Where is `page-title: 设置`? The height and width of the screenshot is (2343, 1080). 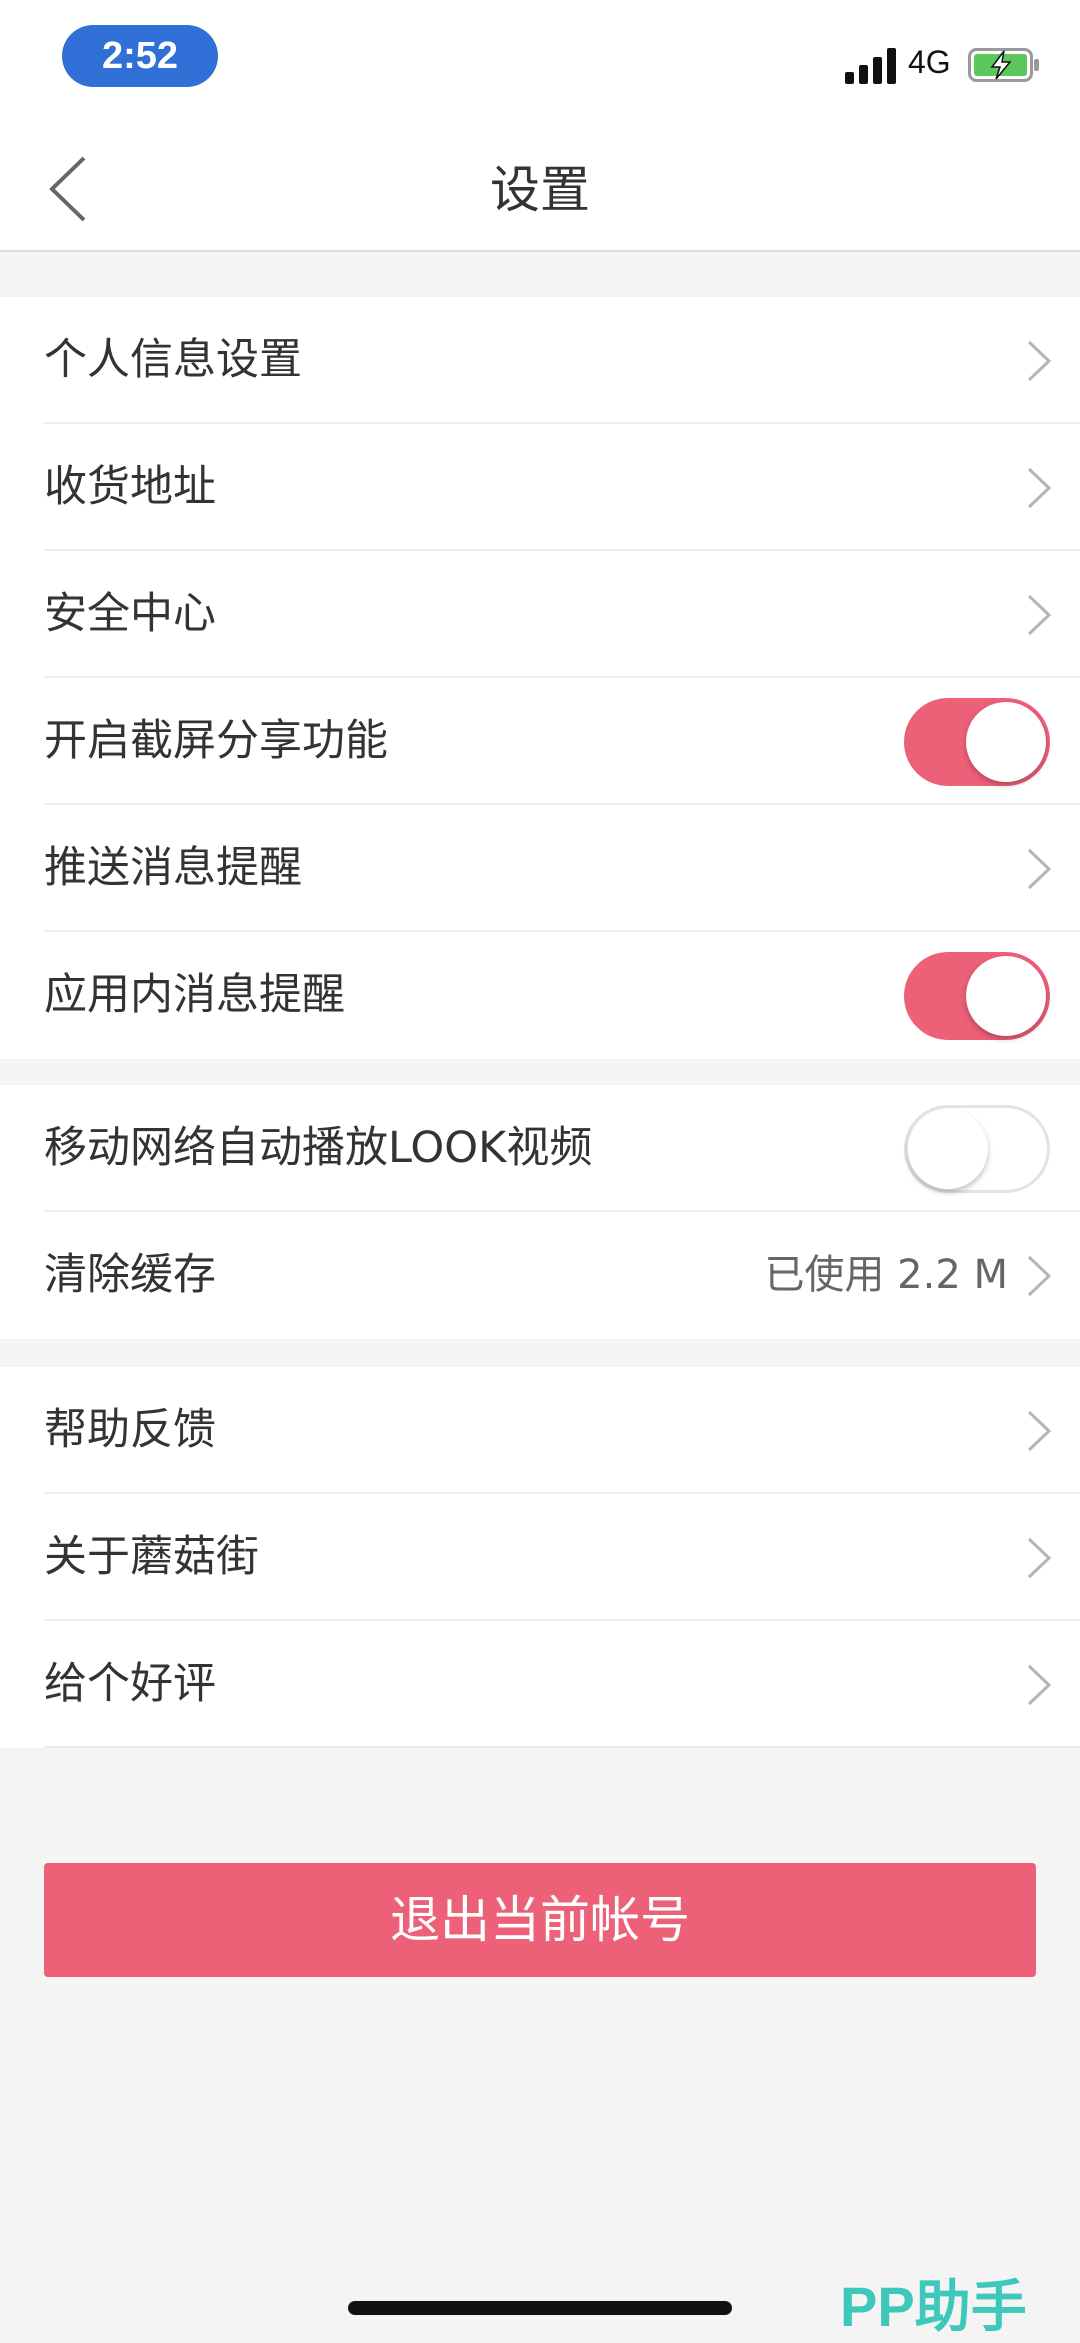
page-title: 设置 is located at coordinates (540, 190).